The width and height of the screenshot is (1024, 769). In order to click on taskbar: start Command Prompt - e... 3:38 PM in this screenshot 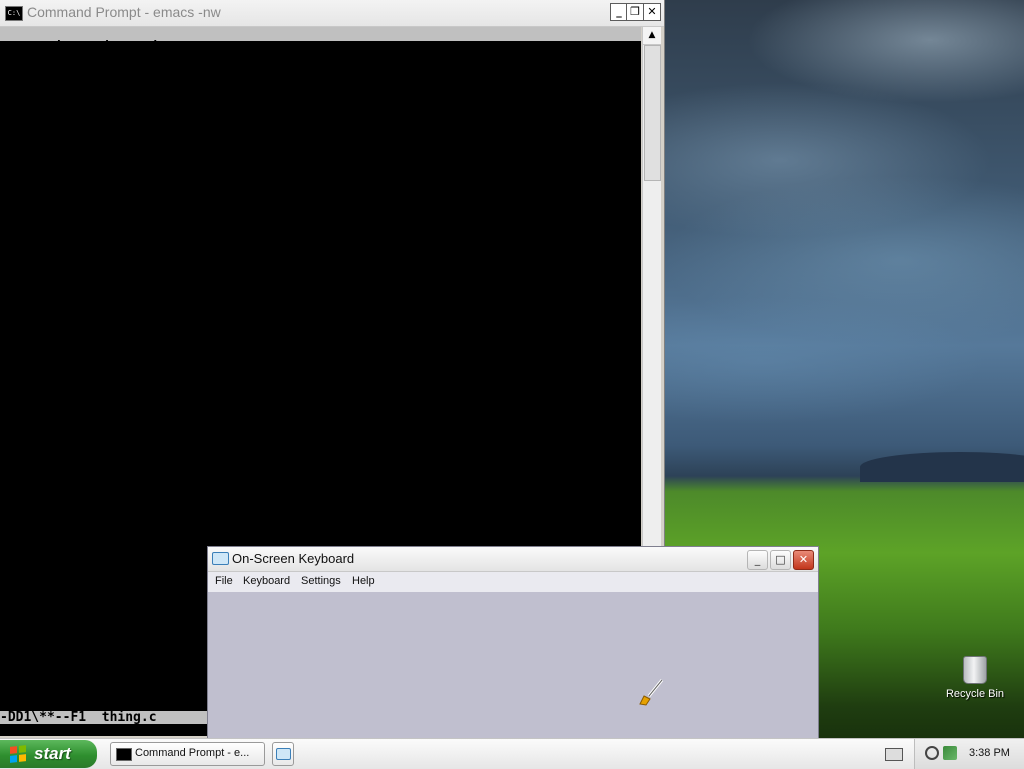, I will do `click(512, 753)`.